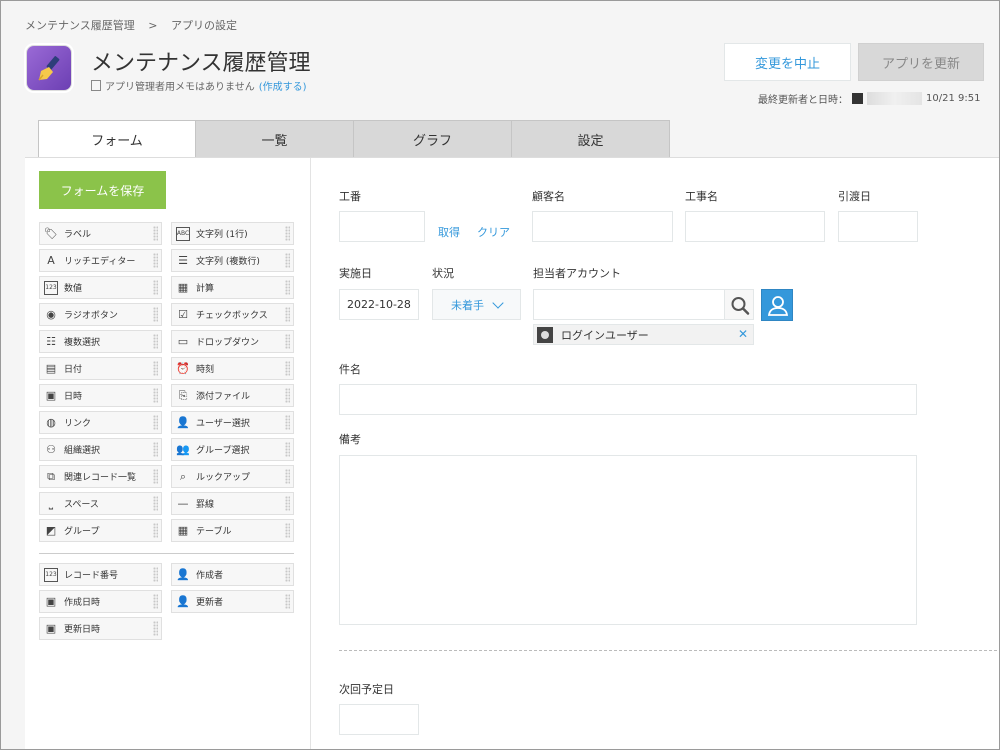  I want to click on palette-item: ◩ グループ, so click(100, 530).